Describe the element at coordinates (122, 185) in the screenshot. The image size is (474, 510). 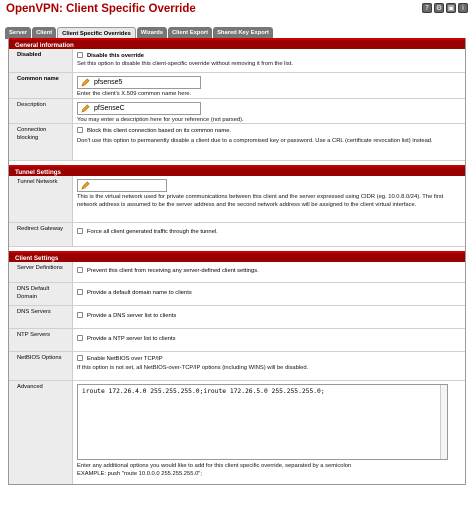
I see `tunnel-network-input` at that location.